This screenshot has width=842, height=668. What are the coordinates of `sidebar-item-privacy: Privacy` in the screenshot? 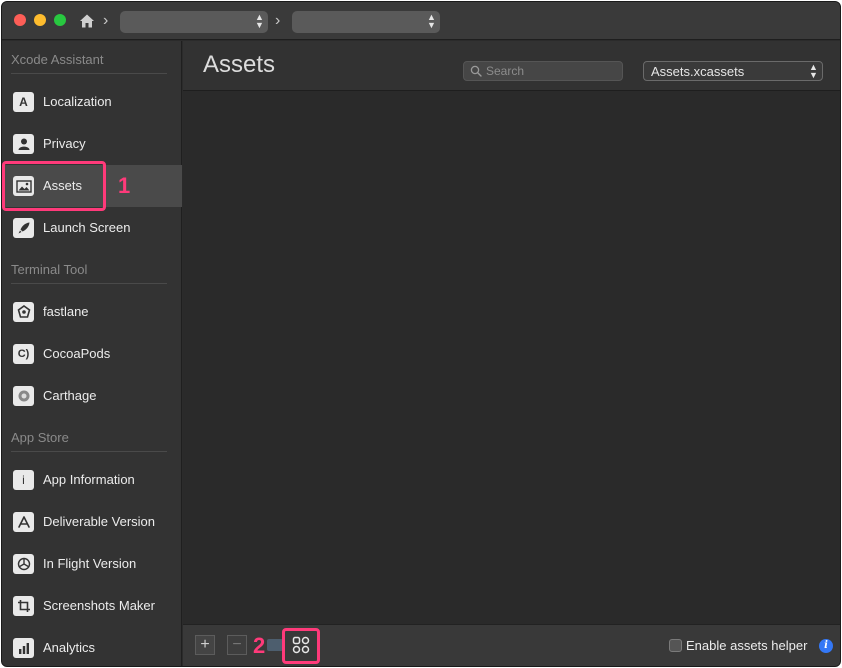 It's located at (92, 144).